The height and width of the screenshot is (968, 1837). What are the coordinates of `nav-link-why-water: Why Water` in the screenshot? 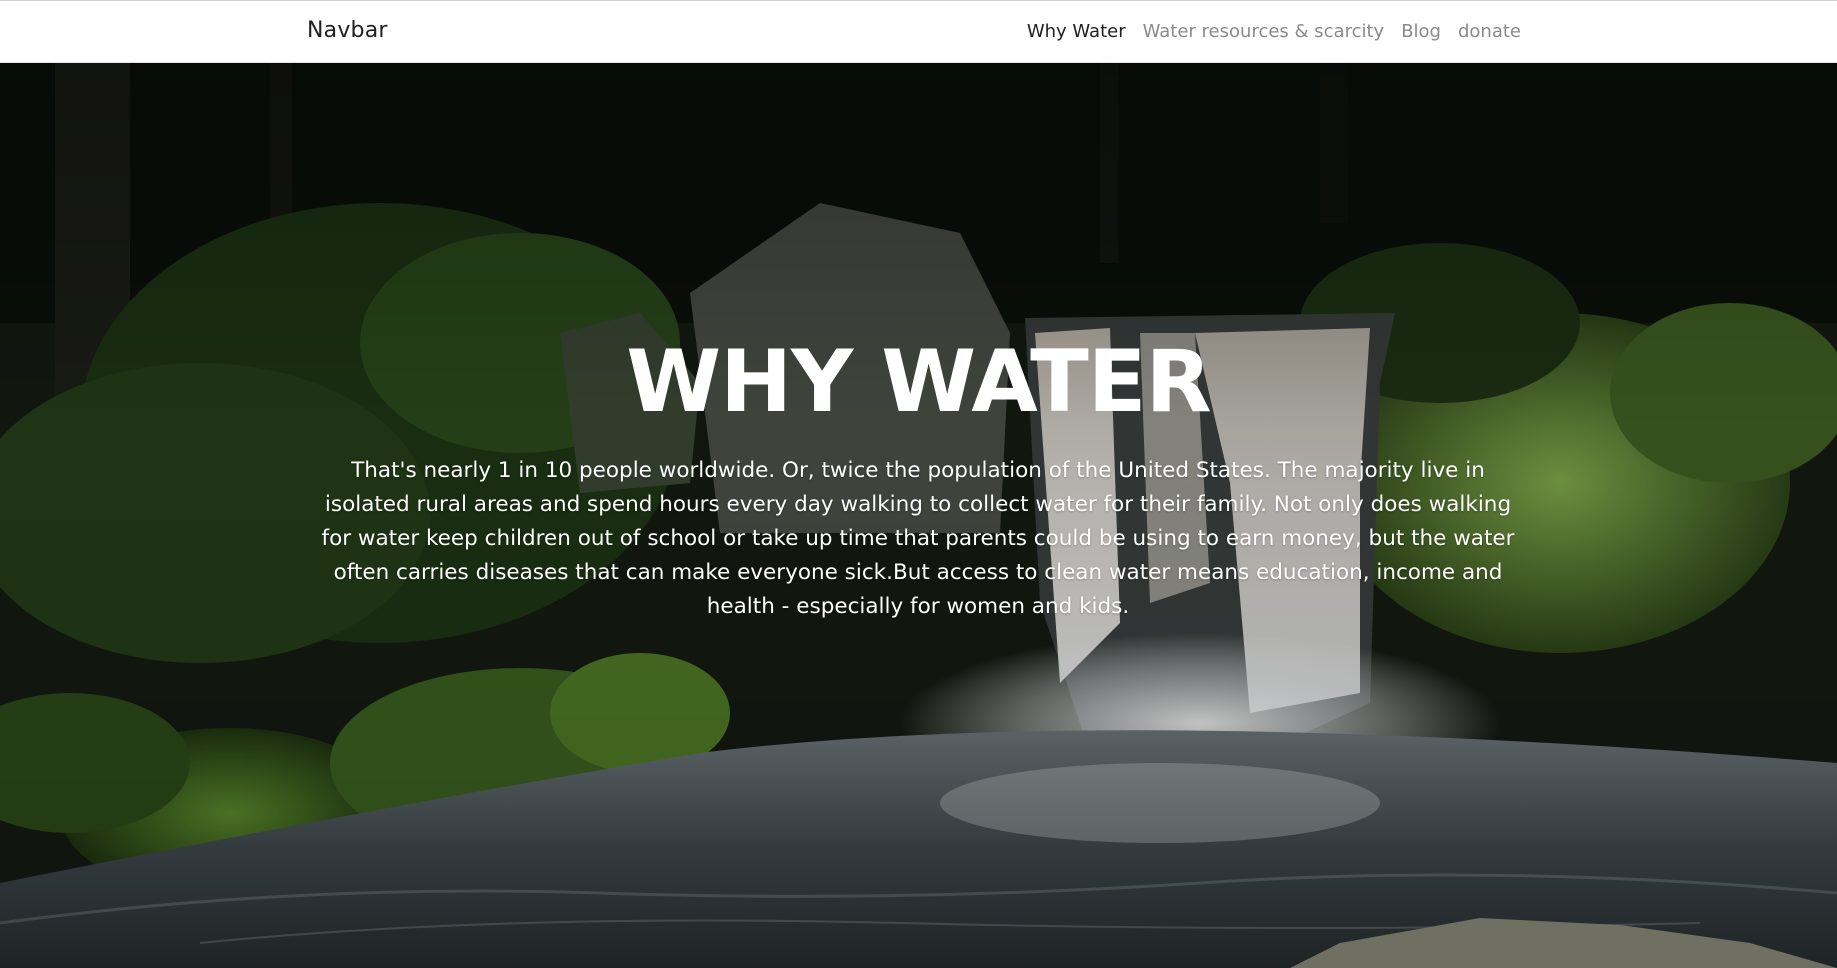 It's located at (1076, 31).